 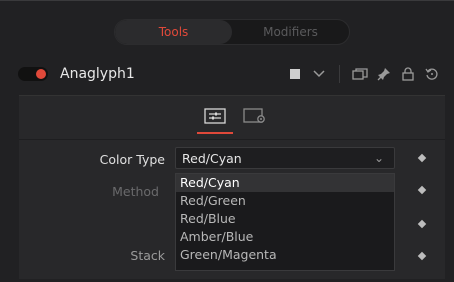 I want to click on control-subtabs, so click(x=232, y=117).